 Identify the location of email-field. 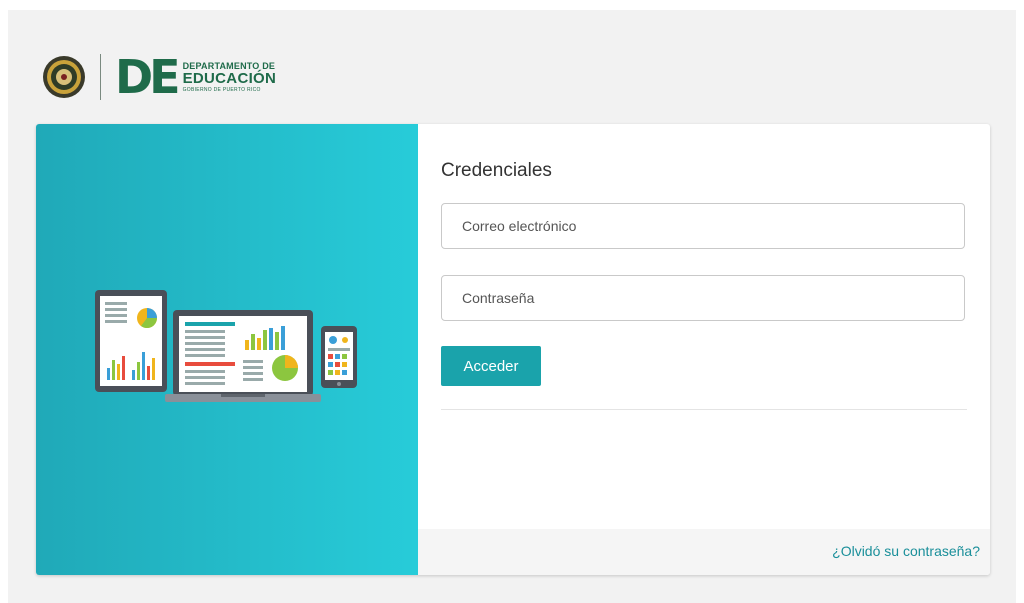
(703, 226).